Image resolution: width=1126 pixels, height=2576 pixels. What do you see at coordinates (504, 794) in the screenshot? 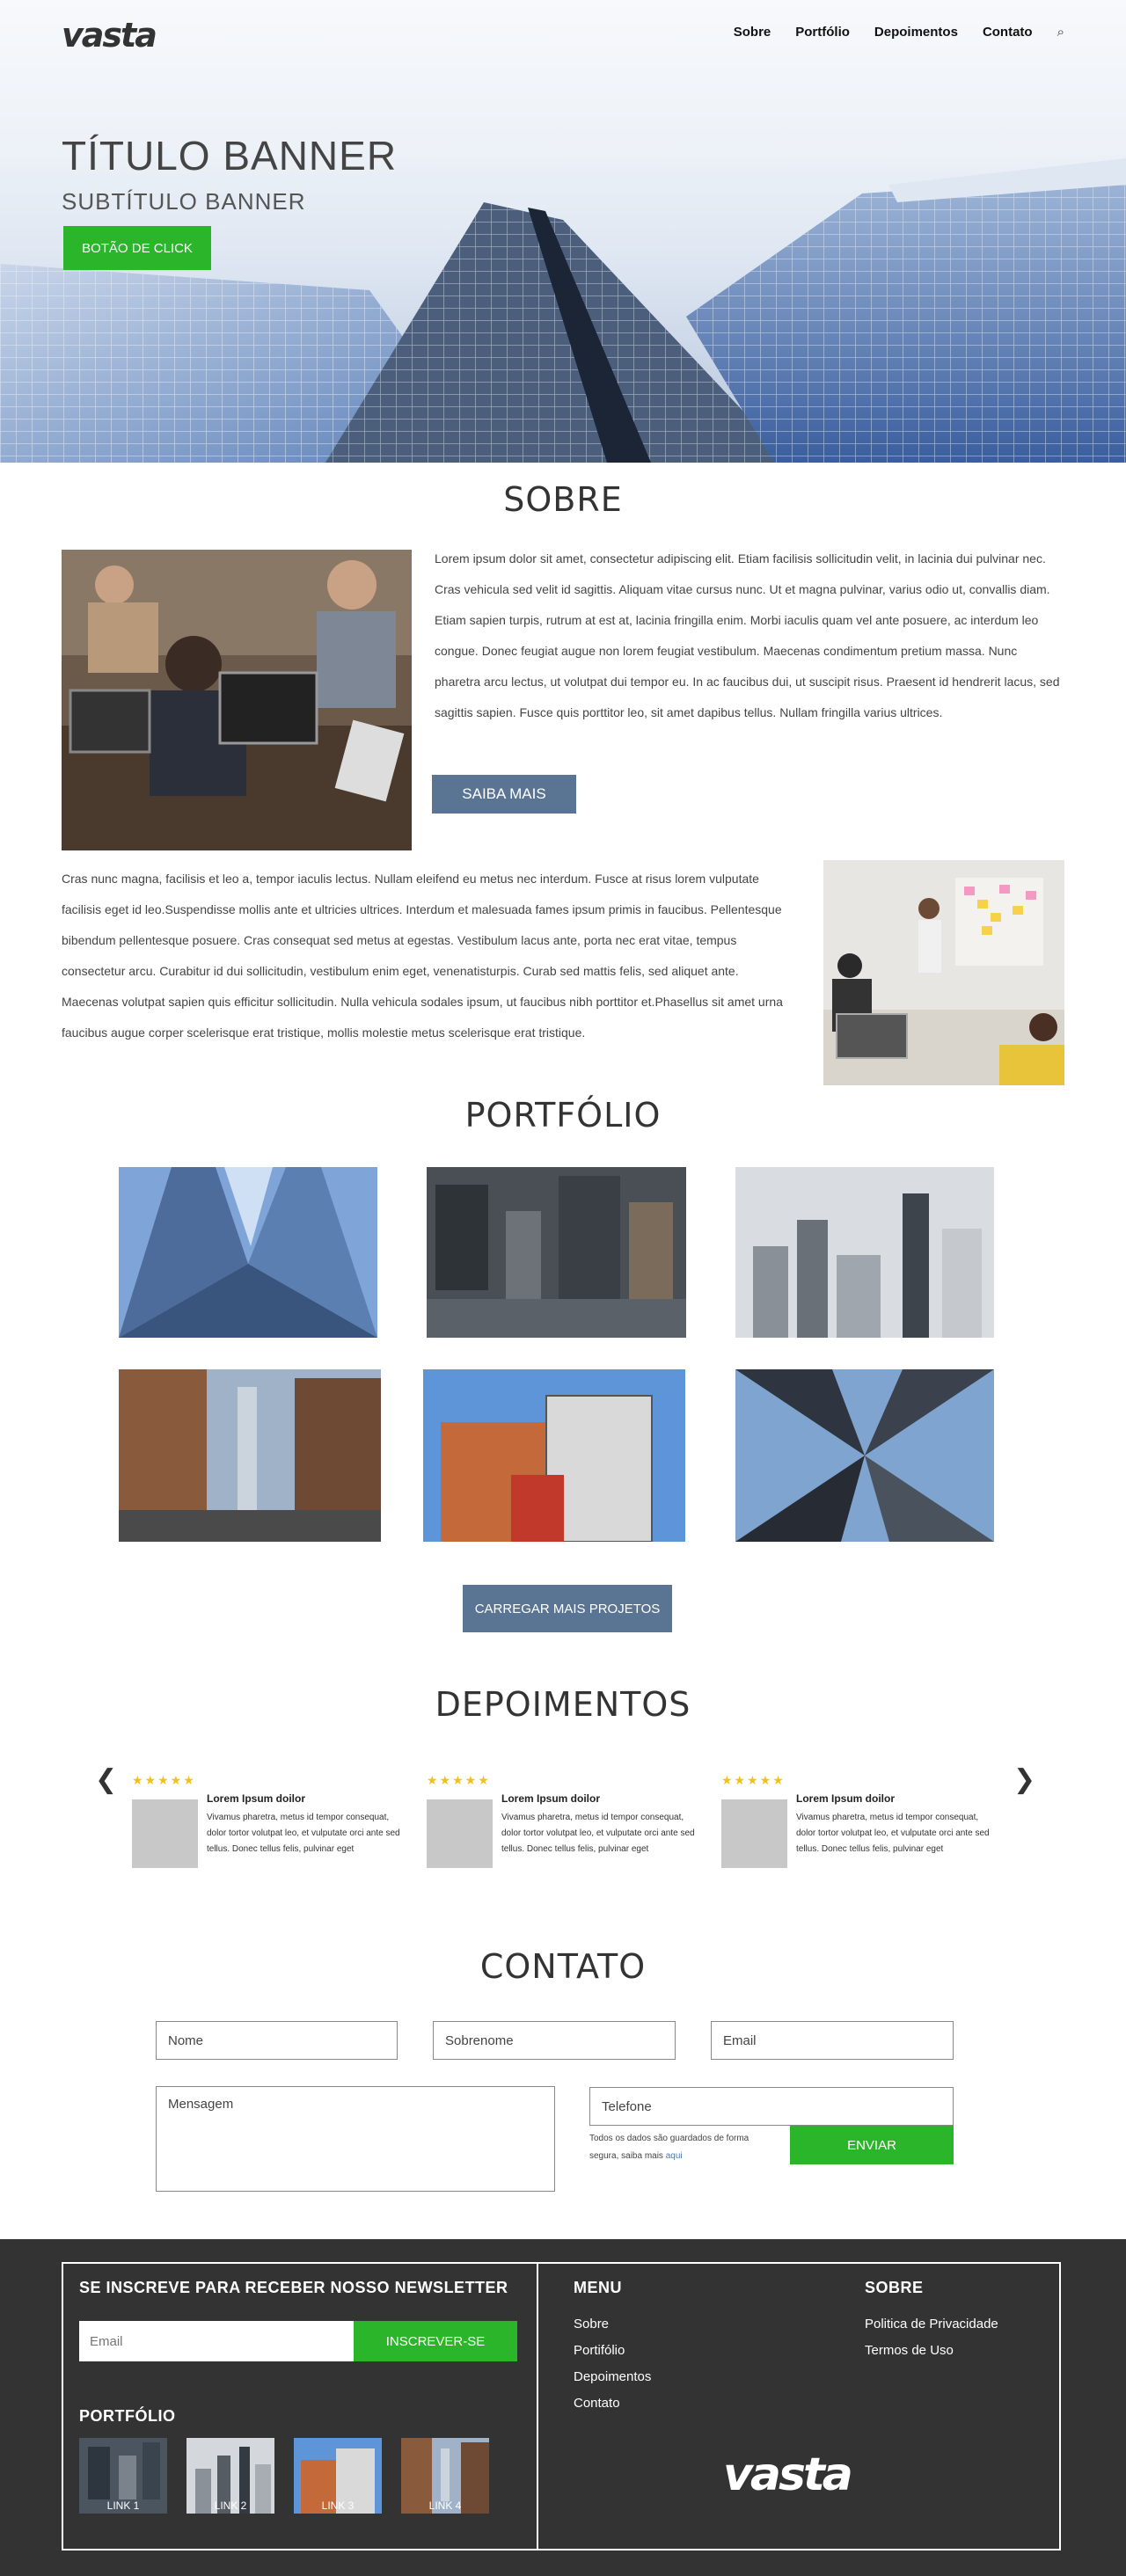
I see `saiba-mais-button: SAIBA MAIS` at bounding box center [504, 794].